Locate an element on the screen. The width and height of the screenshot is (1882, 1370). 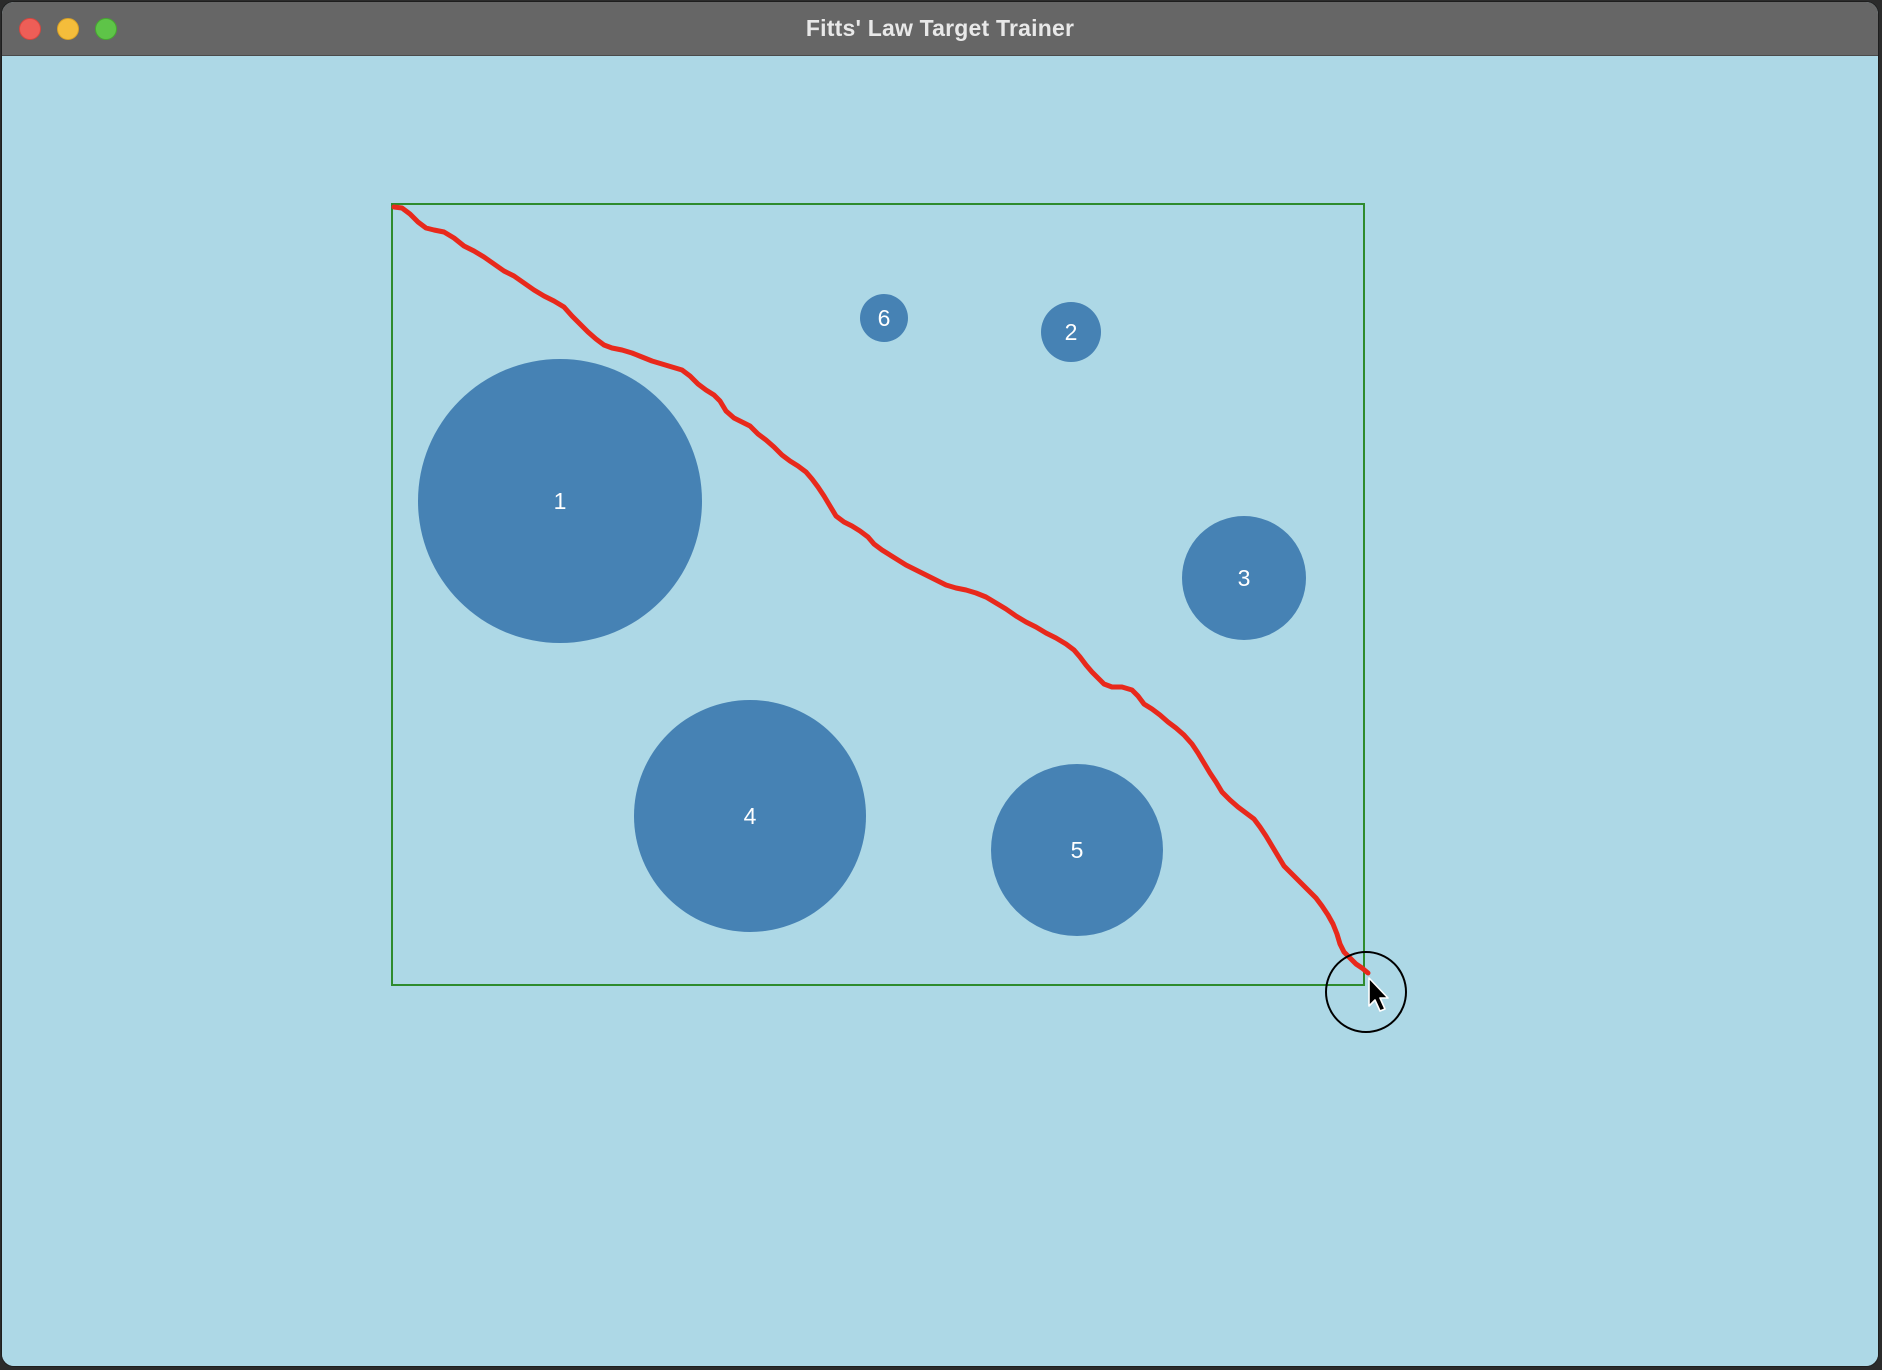
target-label: 4 is located at coordinates (750, 816).